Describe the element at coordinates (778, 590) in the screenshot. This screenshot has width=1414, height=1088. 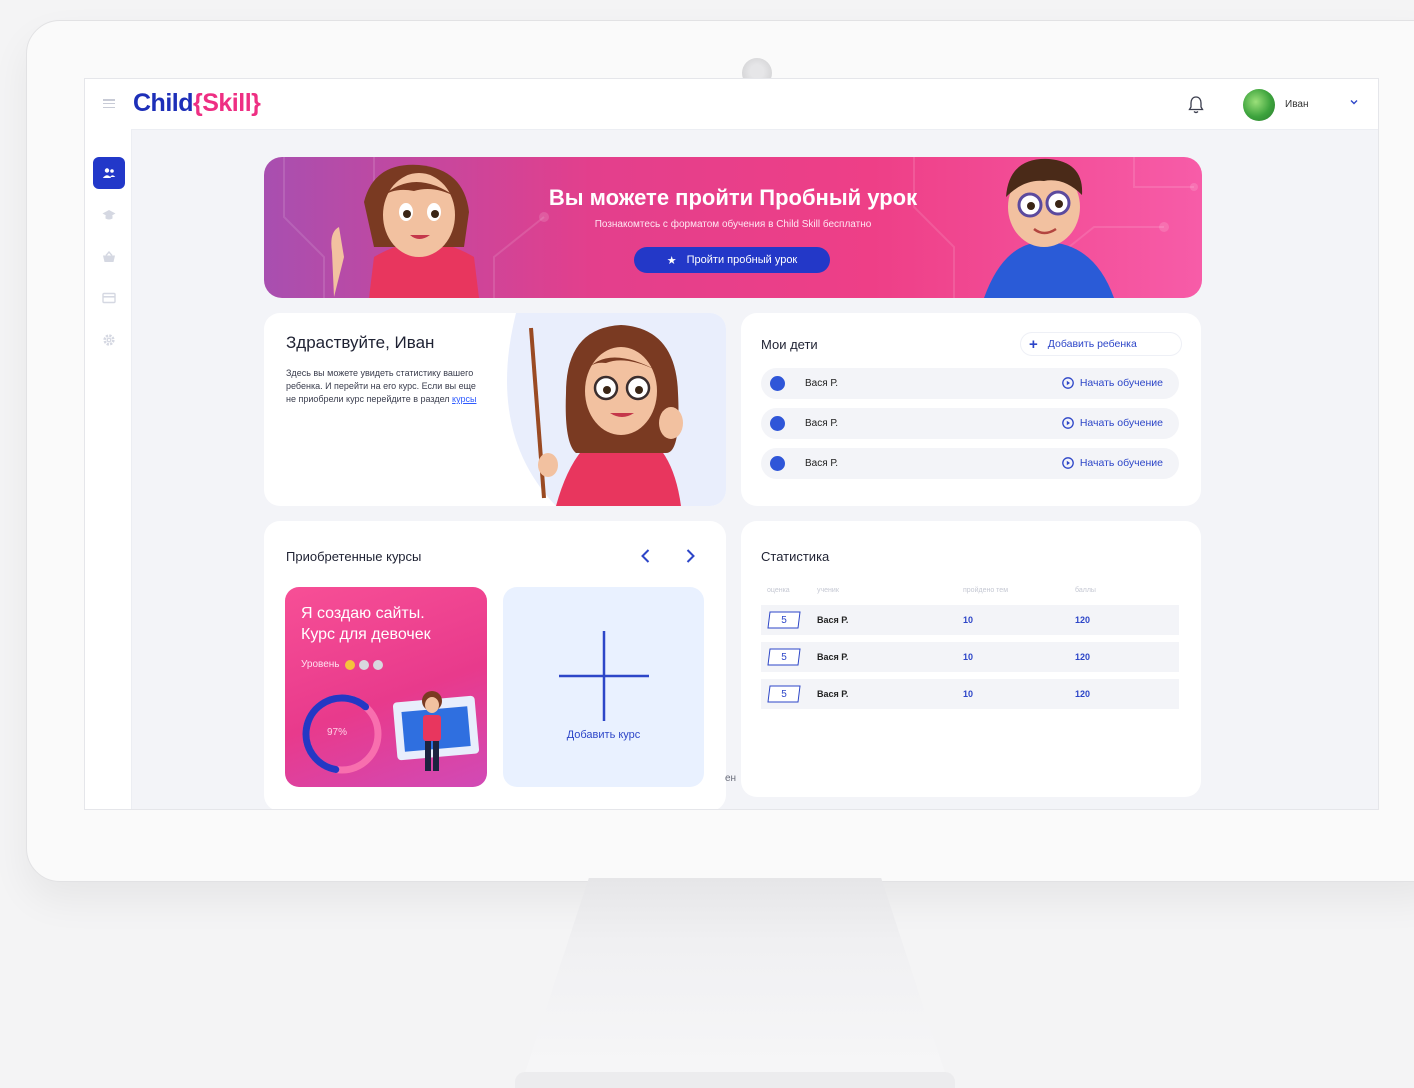
I see `column-header-grade: оценка` at that location.